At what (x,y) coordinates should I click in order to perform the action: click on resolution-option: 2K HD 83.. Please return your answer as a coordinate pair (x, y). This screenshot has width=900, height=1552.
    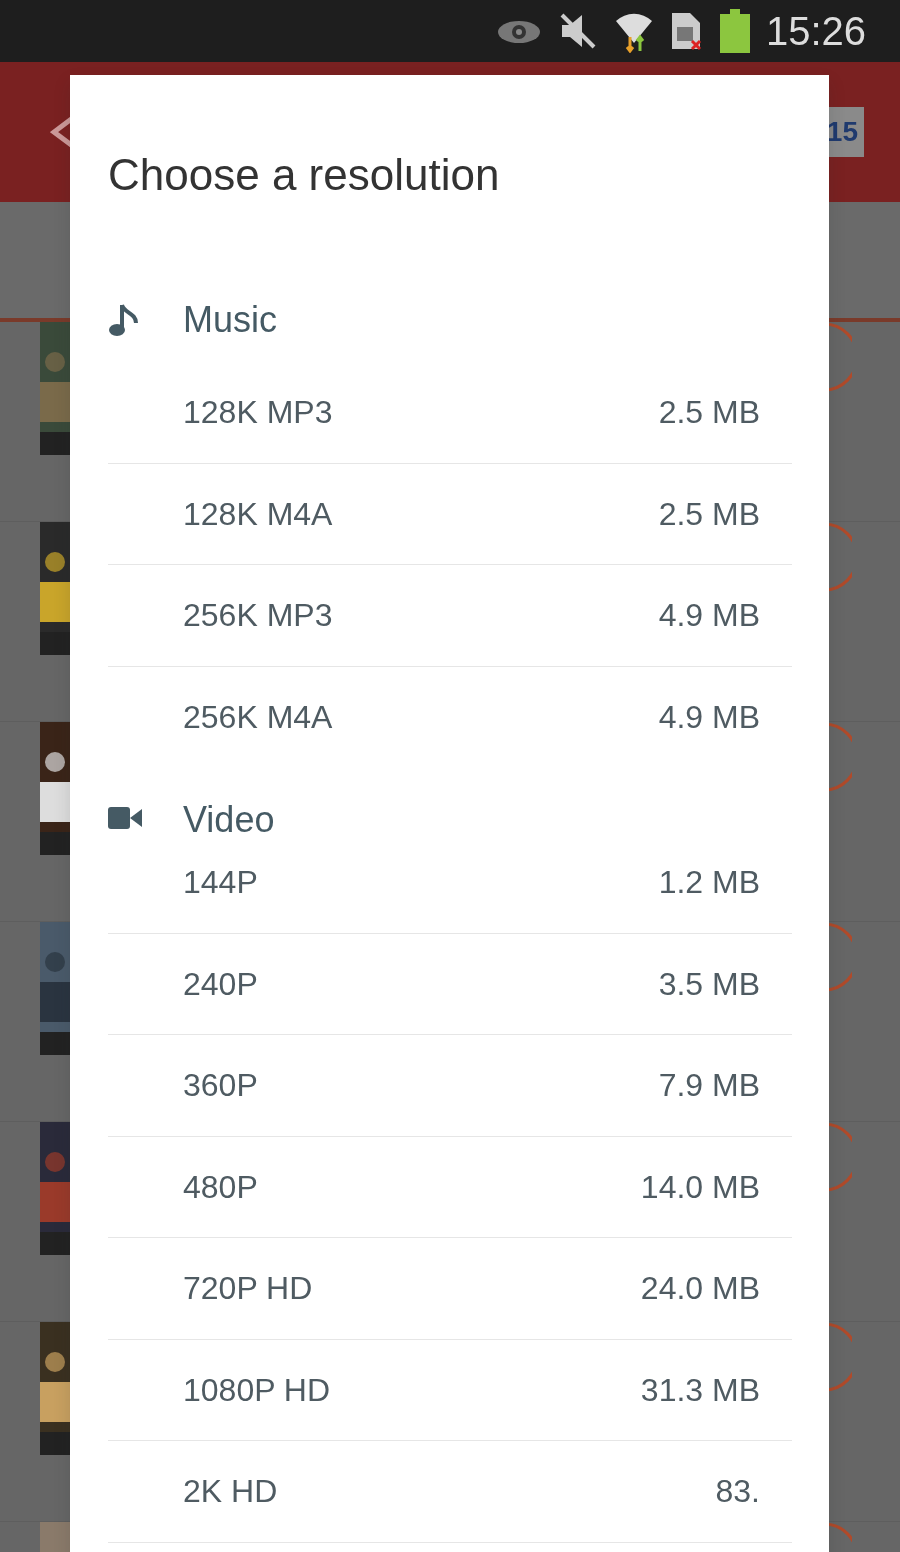
    Looking at the image, I should click on (450, 1492).